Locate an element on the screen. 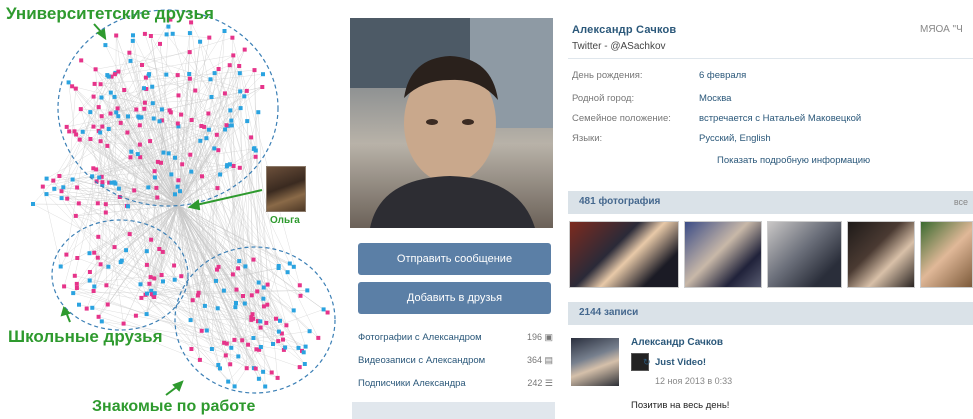 This screenshot has width=973, height=419. info-value: встречается с Натальей Маковецкой is located at coordinates (780, 118).